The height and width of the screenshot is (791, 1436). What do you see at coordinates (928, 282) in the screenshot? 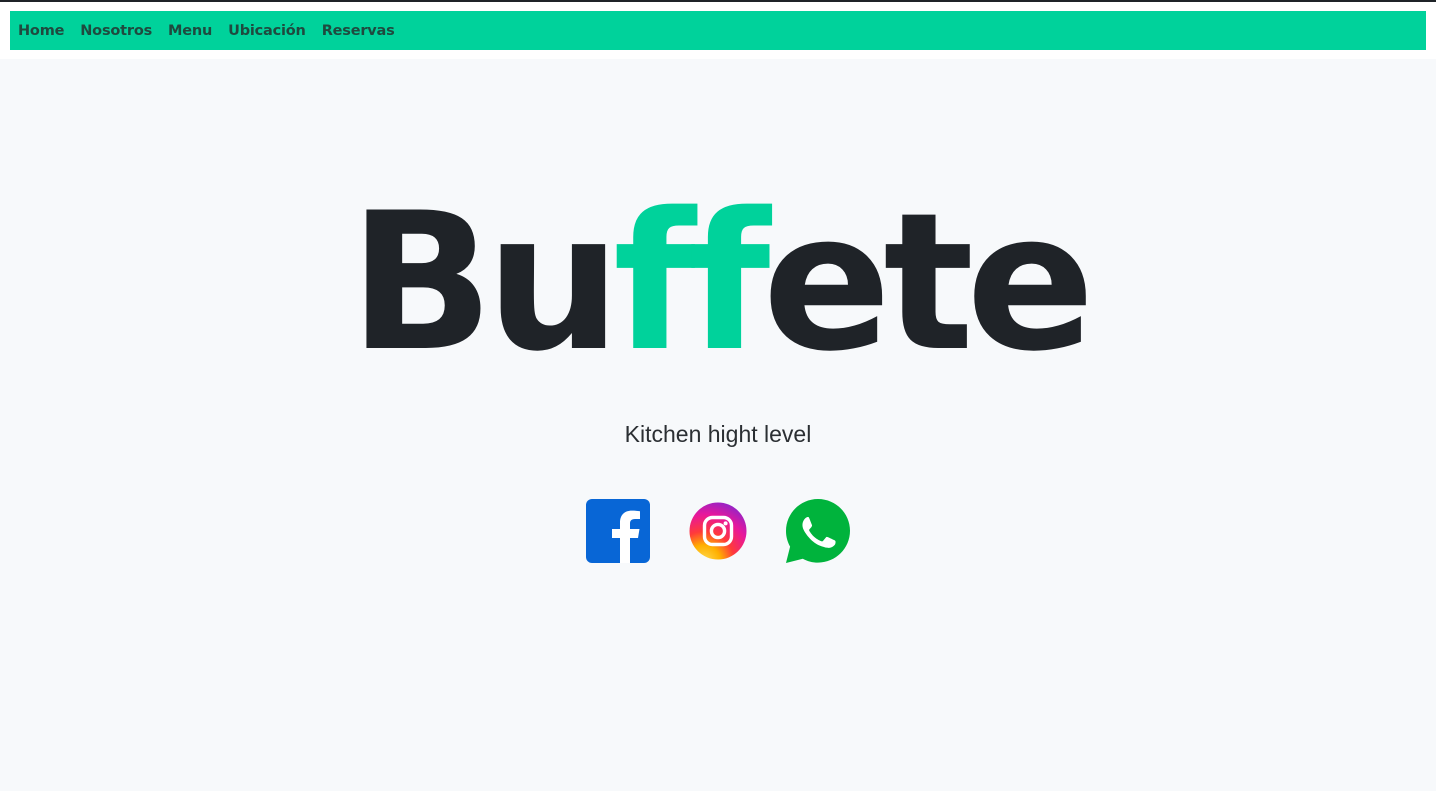
I see `hero-title-part2: ete` at bounding box center [928, 282].